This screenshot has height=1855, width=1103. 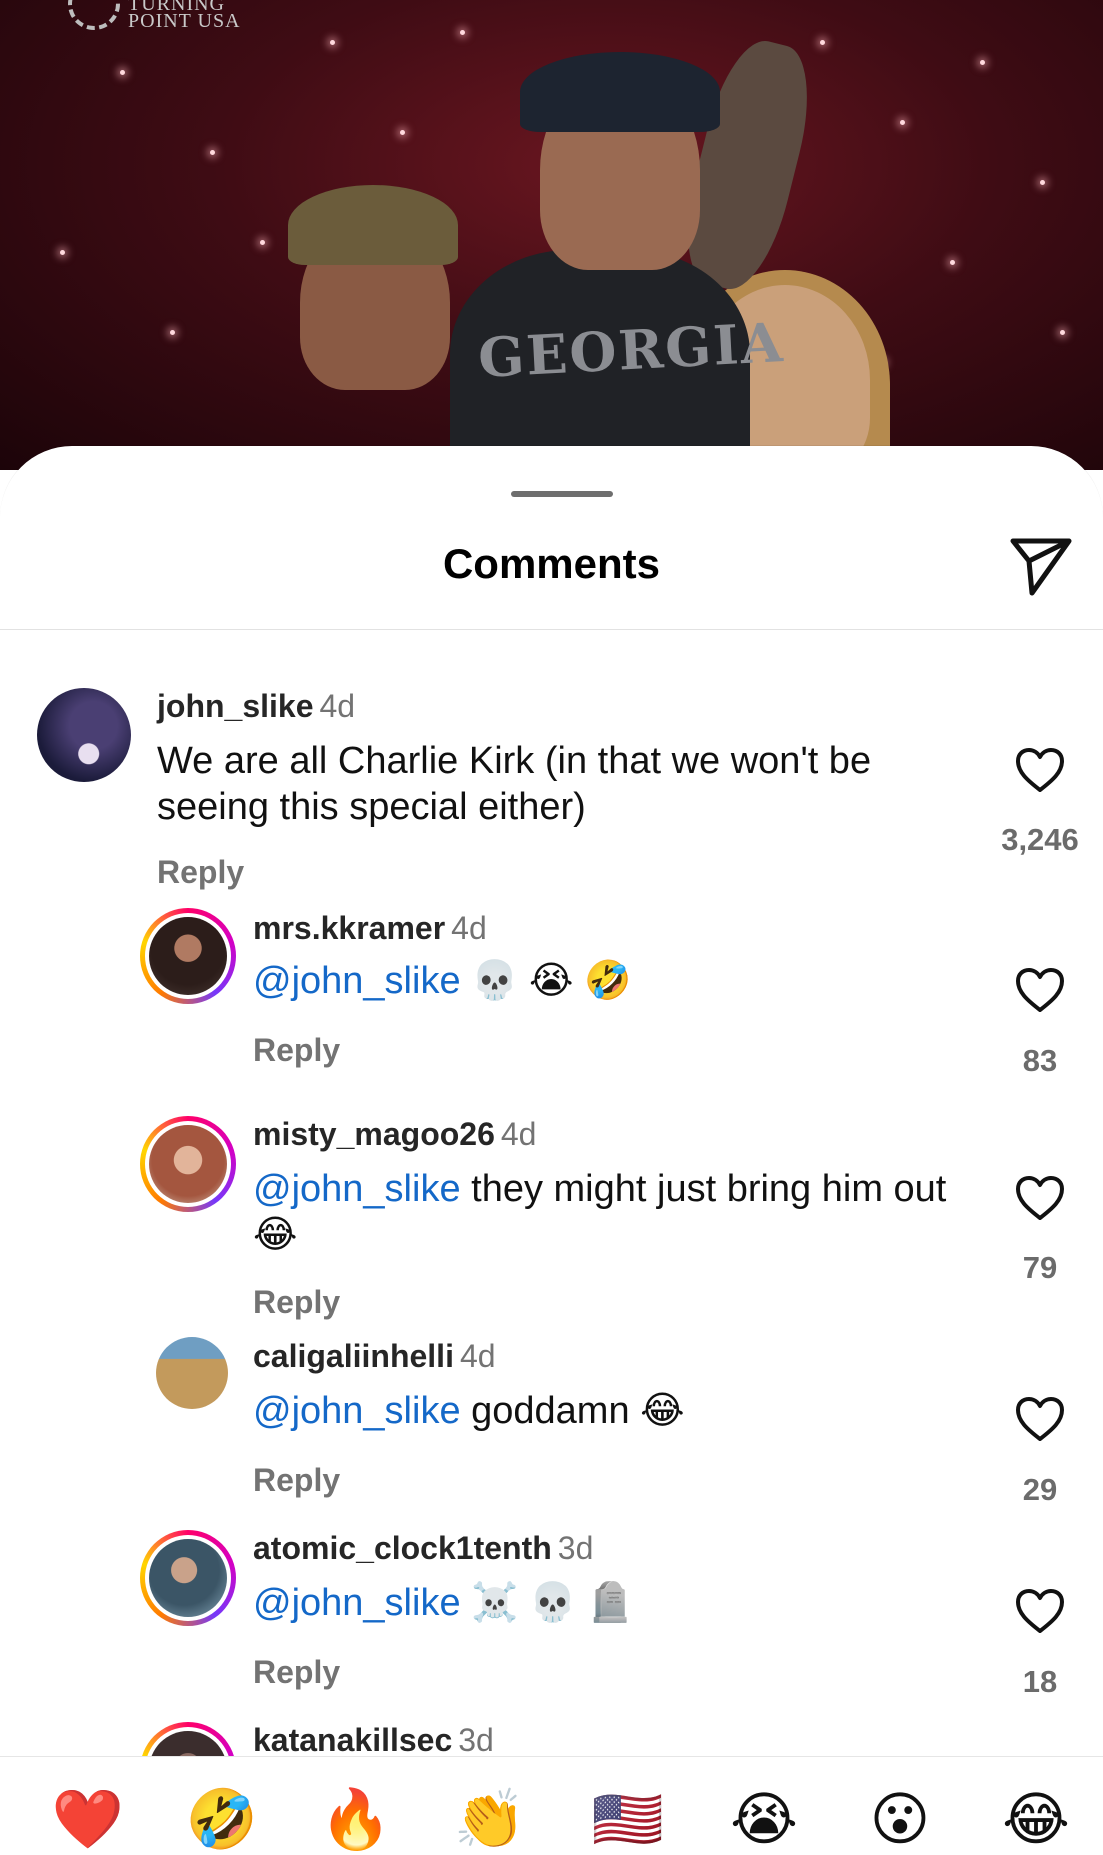 What do you see at coordinates (1036, 1820) in the screenshot?
I see `reaction-laughing-icon: 😂` at bounding box center [1036, 1820].